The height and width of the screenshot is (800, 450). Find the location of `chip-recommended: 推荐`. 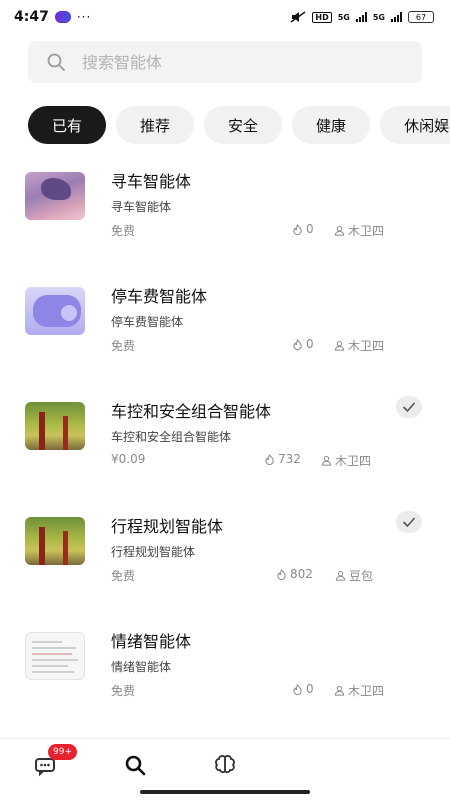

chip-recommended: 推荐 is located at coordinates (155, 125).